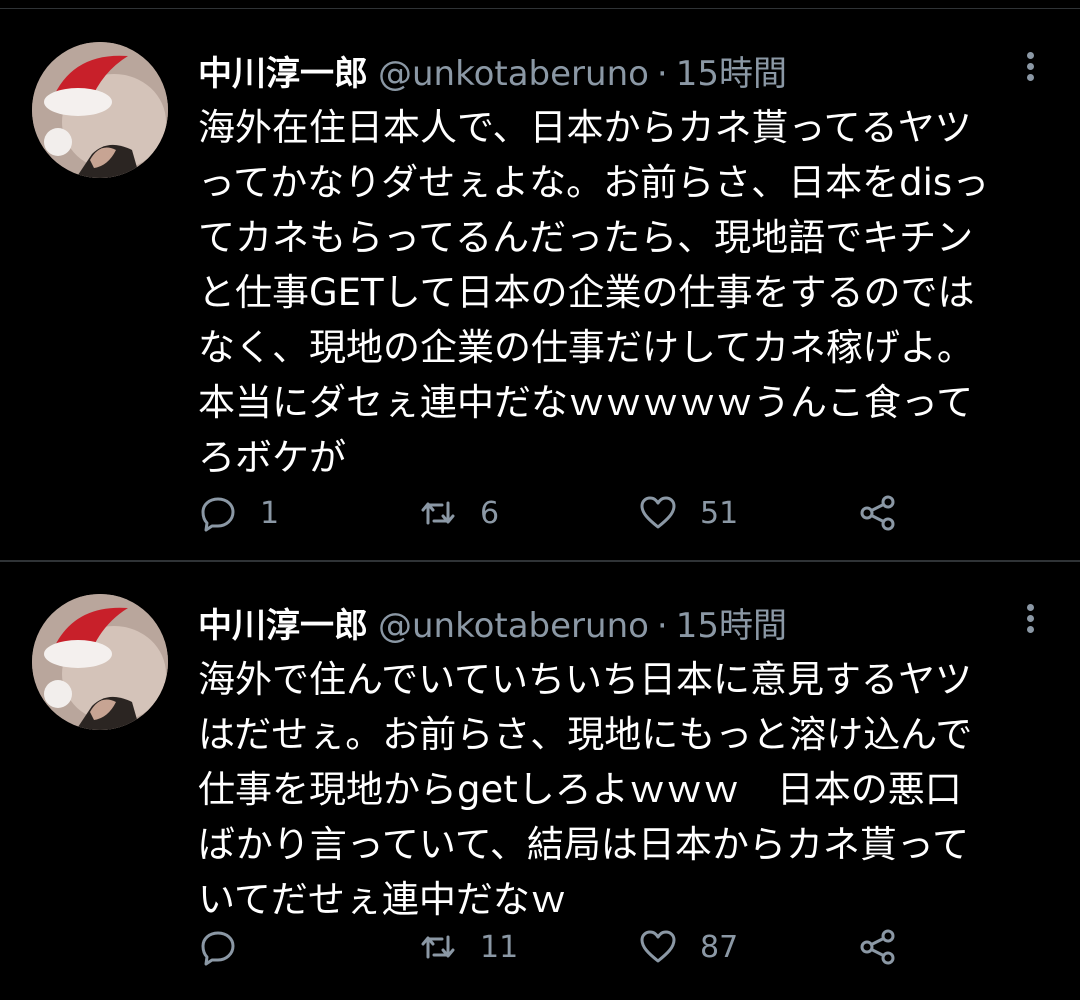  Describe the element at coordinates (272, 457) in the screenshot. I see `text-line: ろボケが` at that location.